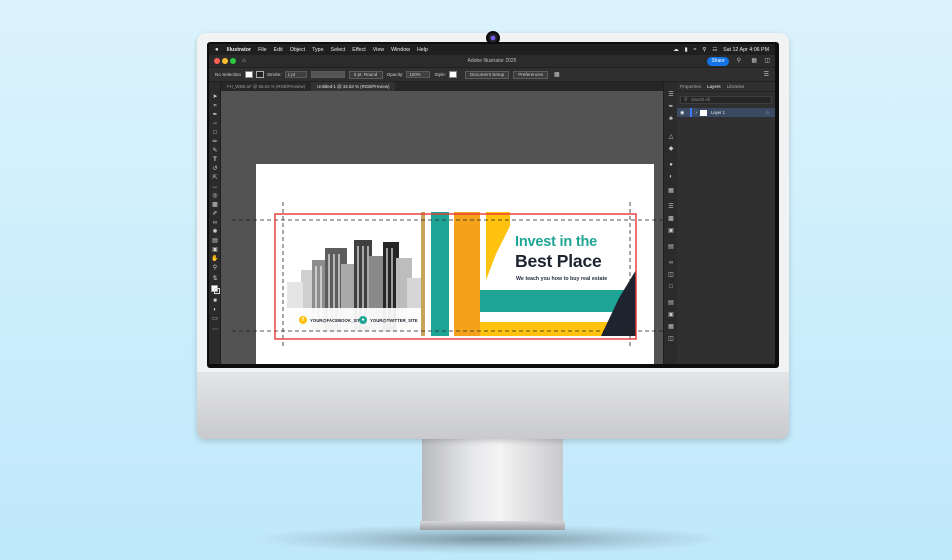 The height and width of the screenshot is (560, 952). I want to click on gradient-tool-icon: ▩, so click(215, 205).